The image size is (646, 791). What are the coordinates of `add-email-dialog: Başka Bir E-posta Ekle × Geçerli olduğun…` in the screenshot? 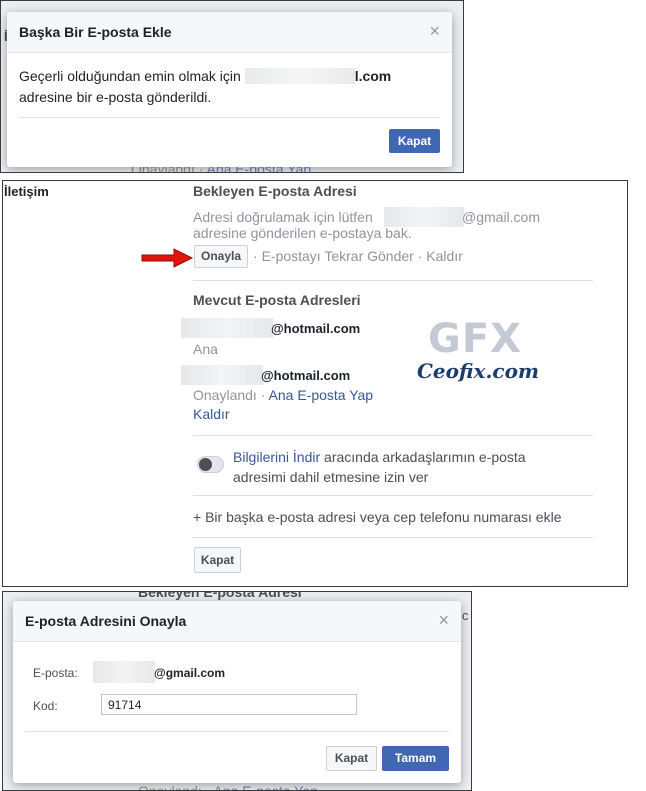 It's located at (229, 89).